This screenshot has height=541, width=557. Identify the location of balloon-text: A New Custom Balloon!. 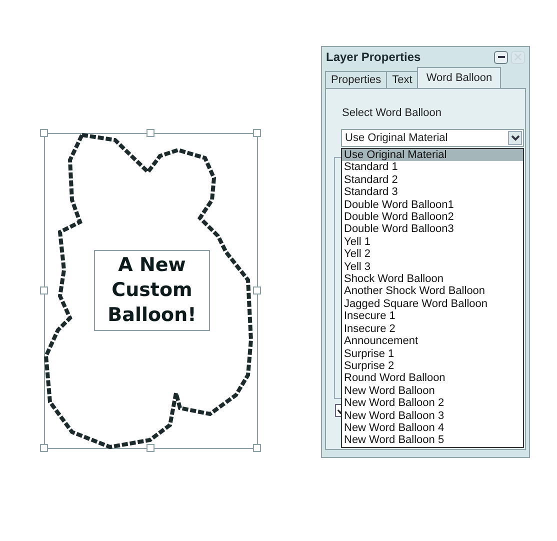
(152, 290).